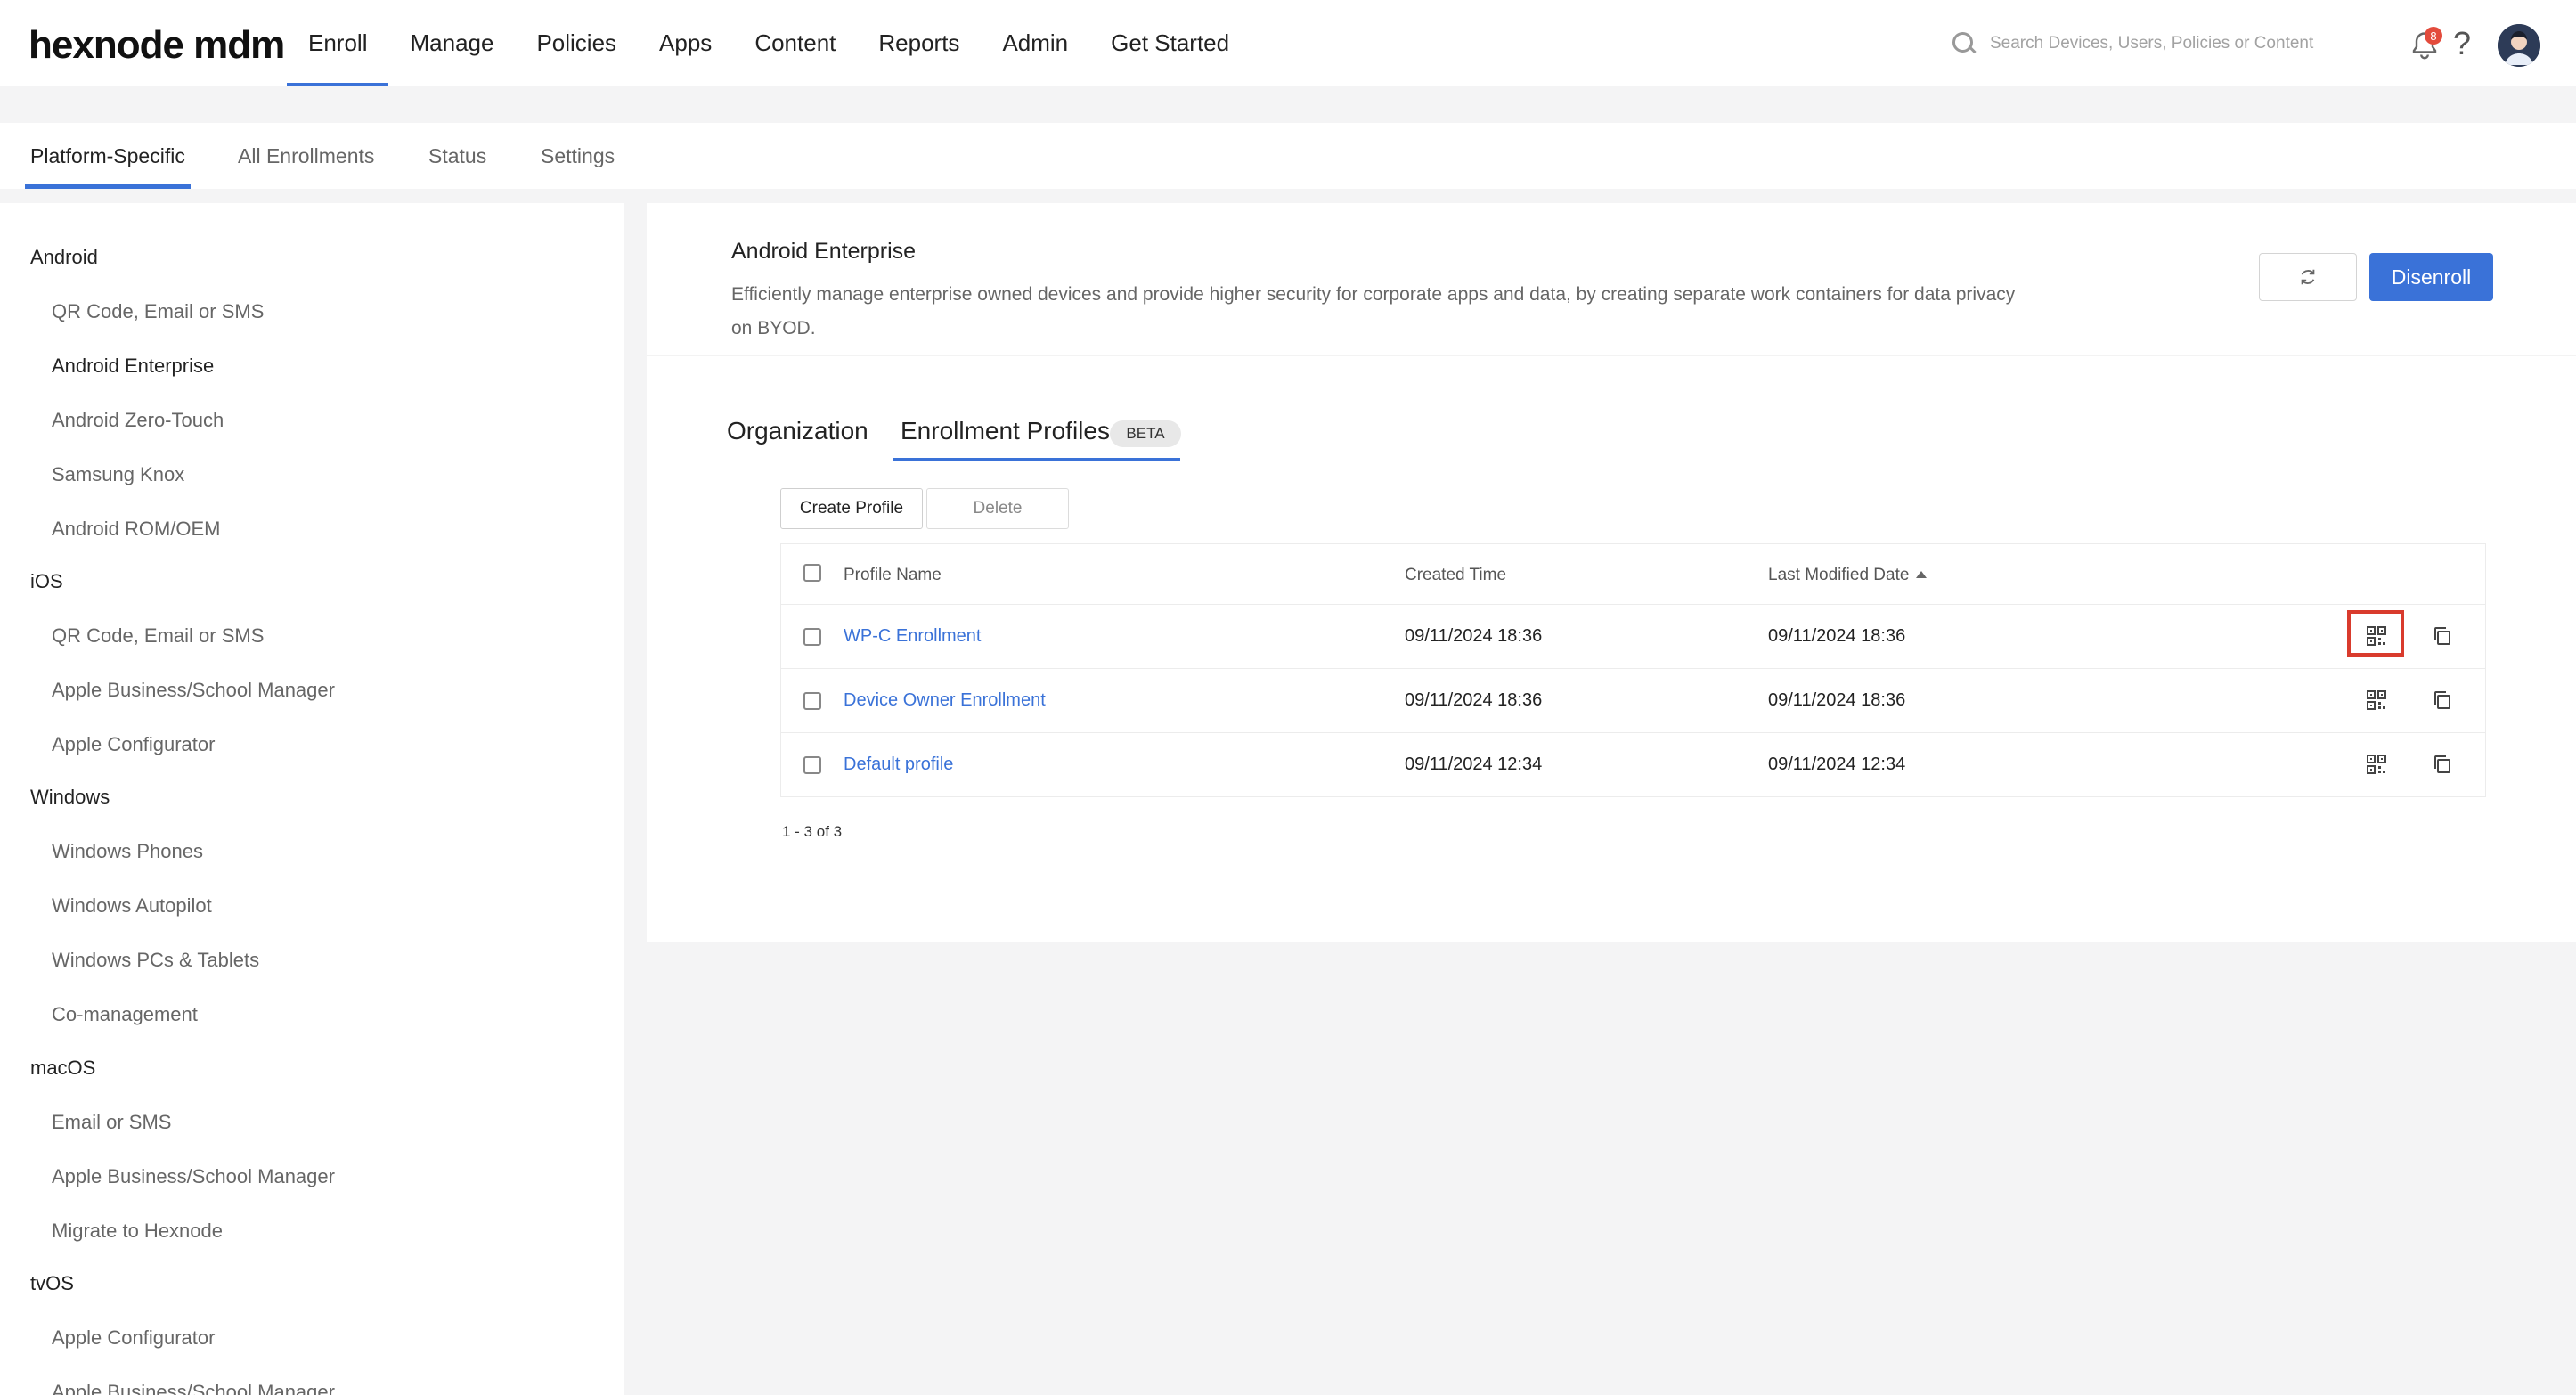 The height and width of the screenshot is (1395, 2576). I want to click on profile-name-link: WP-C Enrollment, so click(913, 636).